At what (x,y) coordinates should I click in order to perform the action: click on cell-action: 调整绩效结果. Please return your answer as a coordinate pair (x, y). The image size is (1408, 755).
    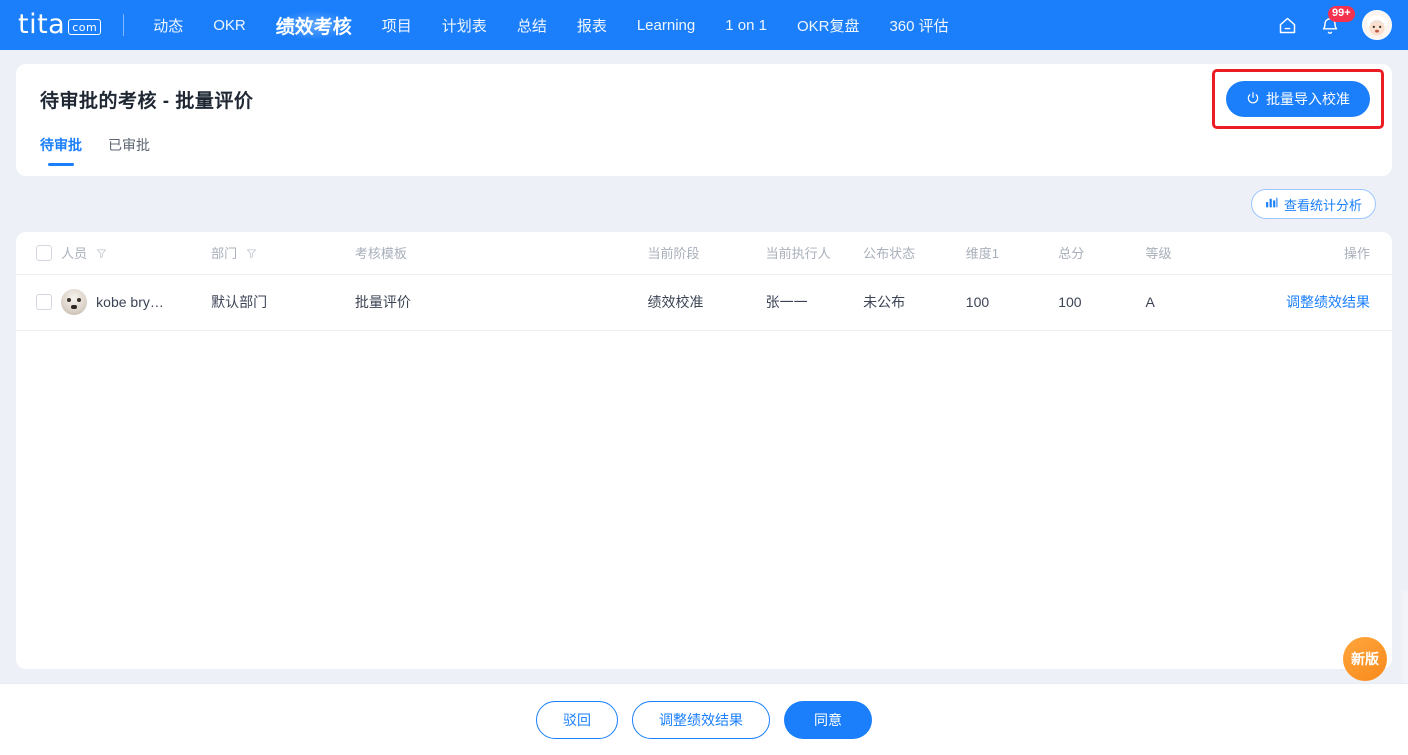
    Looking at the image, I should click on (1335, 302).